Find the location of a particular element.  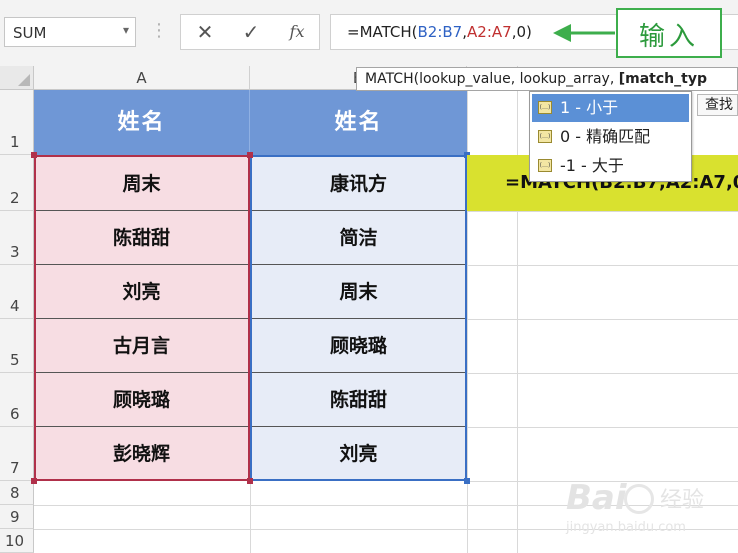

baidu-watermark: Bai 经验 jingyan.baidu.com is located at coordinates (649, 508).